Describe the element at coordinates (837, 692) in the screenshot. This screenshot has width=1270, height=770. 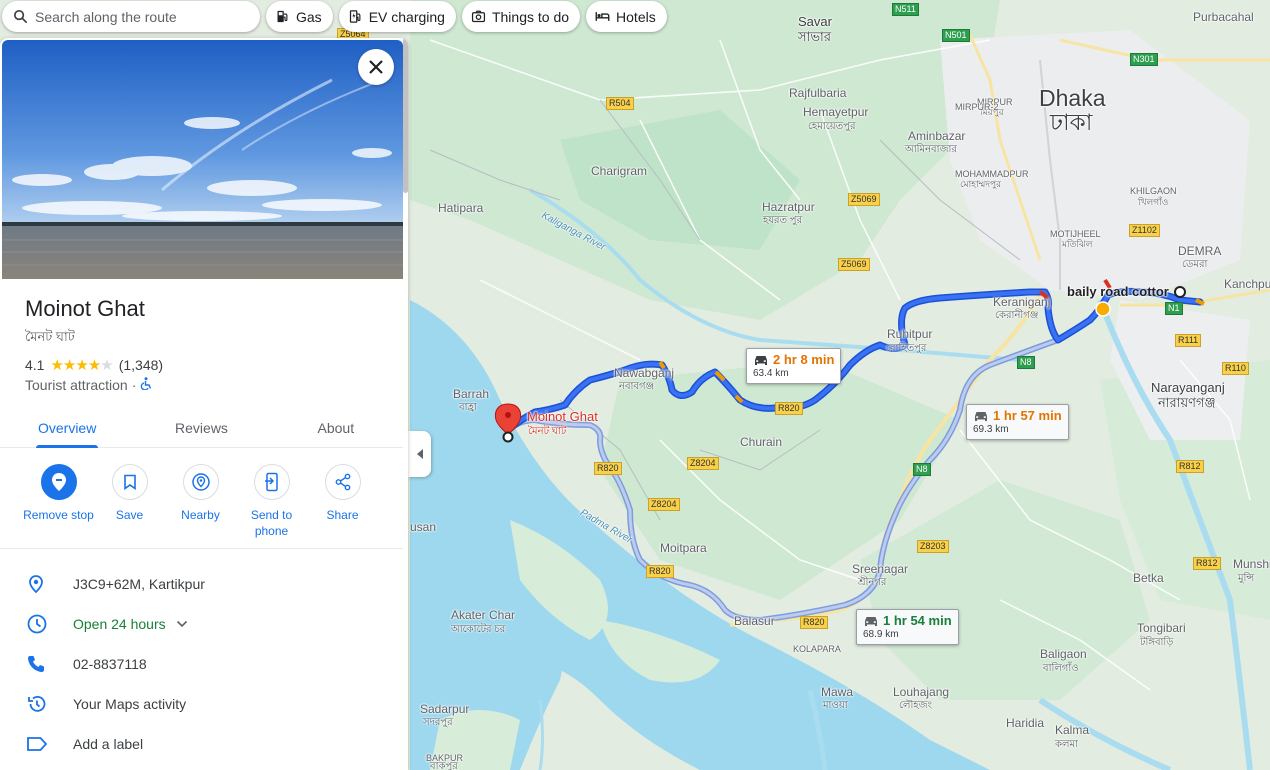
I see `place-label: Mawa` at that location.